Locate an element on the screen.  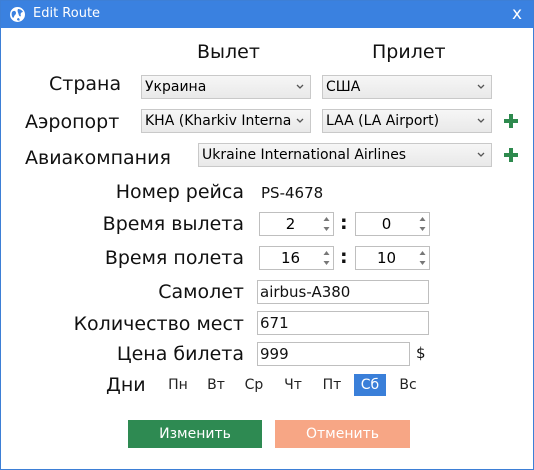
aircraft-input: airbus-A380 is located at coordinates (343, 292).